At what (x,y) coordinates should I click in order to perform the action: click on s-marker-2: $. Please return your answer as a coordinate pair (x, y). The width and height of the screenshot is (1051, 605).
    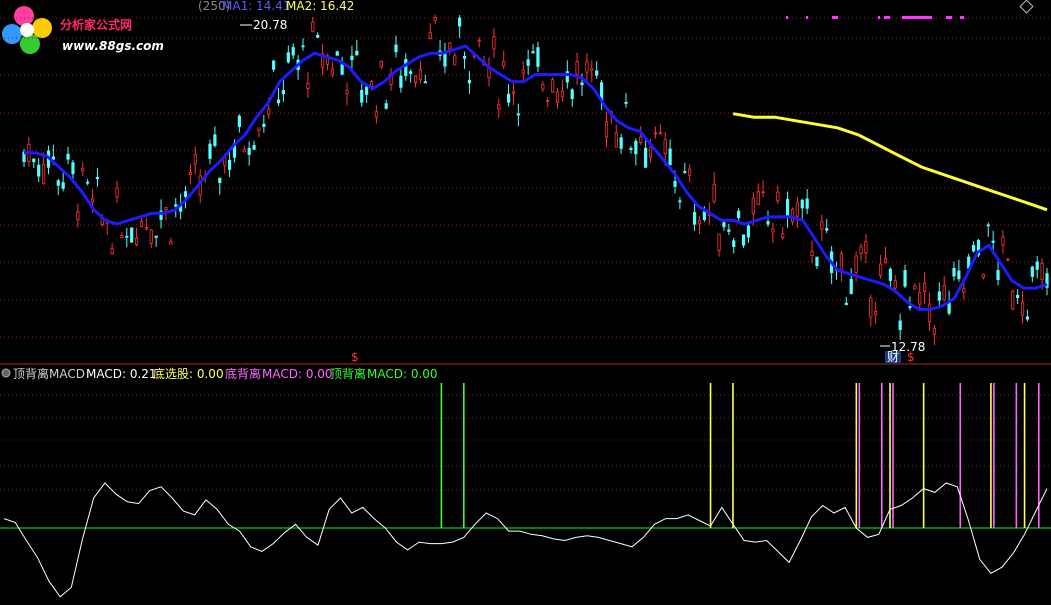
    Looking at the image, I should click on (911, 357).